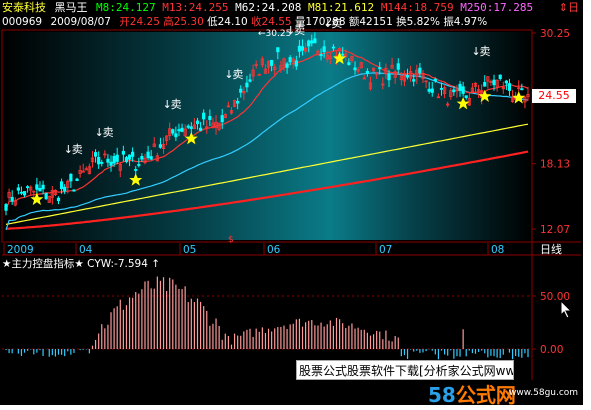  What do you see at coordinates (551, 350) in the screenshot?
I see `sub-label-0.00: 0.00` at bounding box center [551, 350].